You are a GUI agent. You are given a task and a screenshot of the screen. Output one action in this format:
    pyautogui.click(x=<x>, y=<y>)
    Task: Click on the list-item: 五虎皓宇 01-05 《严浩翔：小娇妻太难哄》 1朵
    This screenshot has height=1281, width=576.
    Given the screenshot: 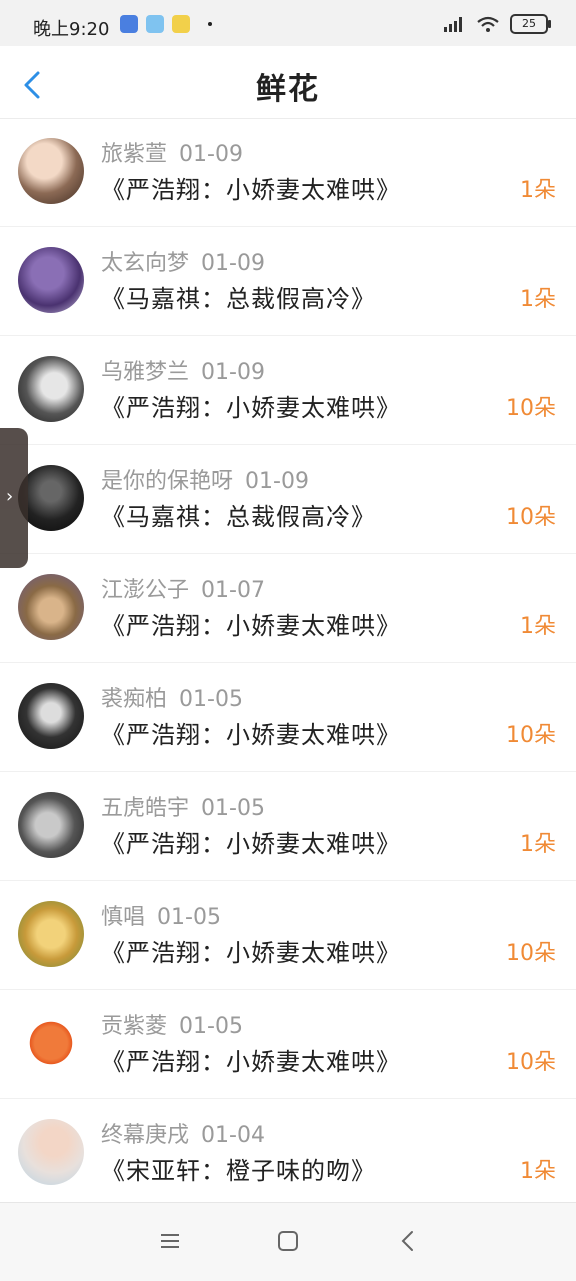 What is the action you would take?
    pyautogui.click(x=288, y=826)
    